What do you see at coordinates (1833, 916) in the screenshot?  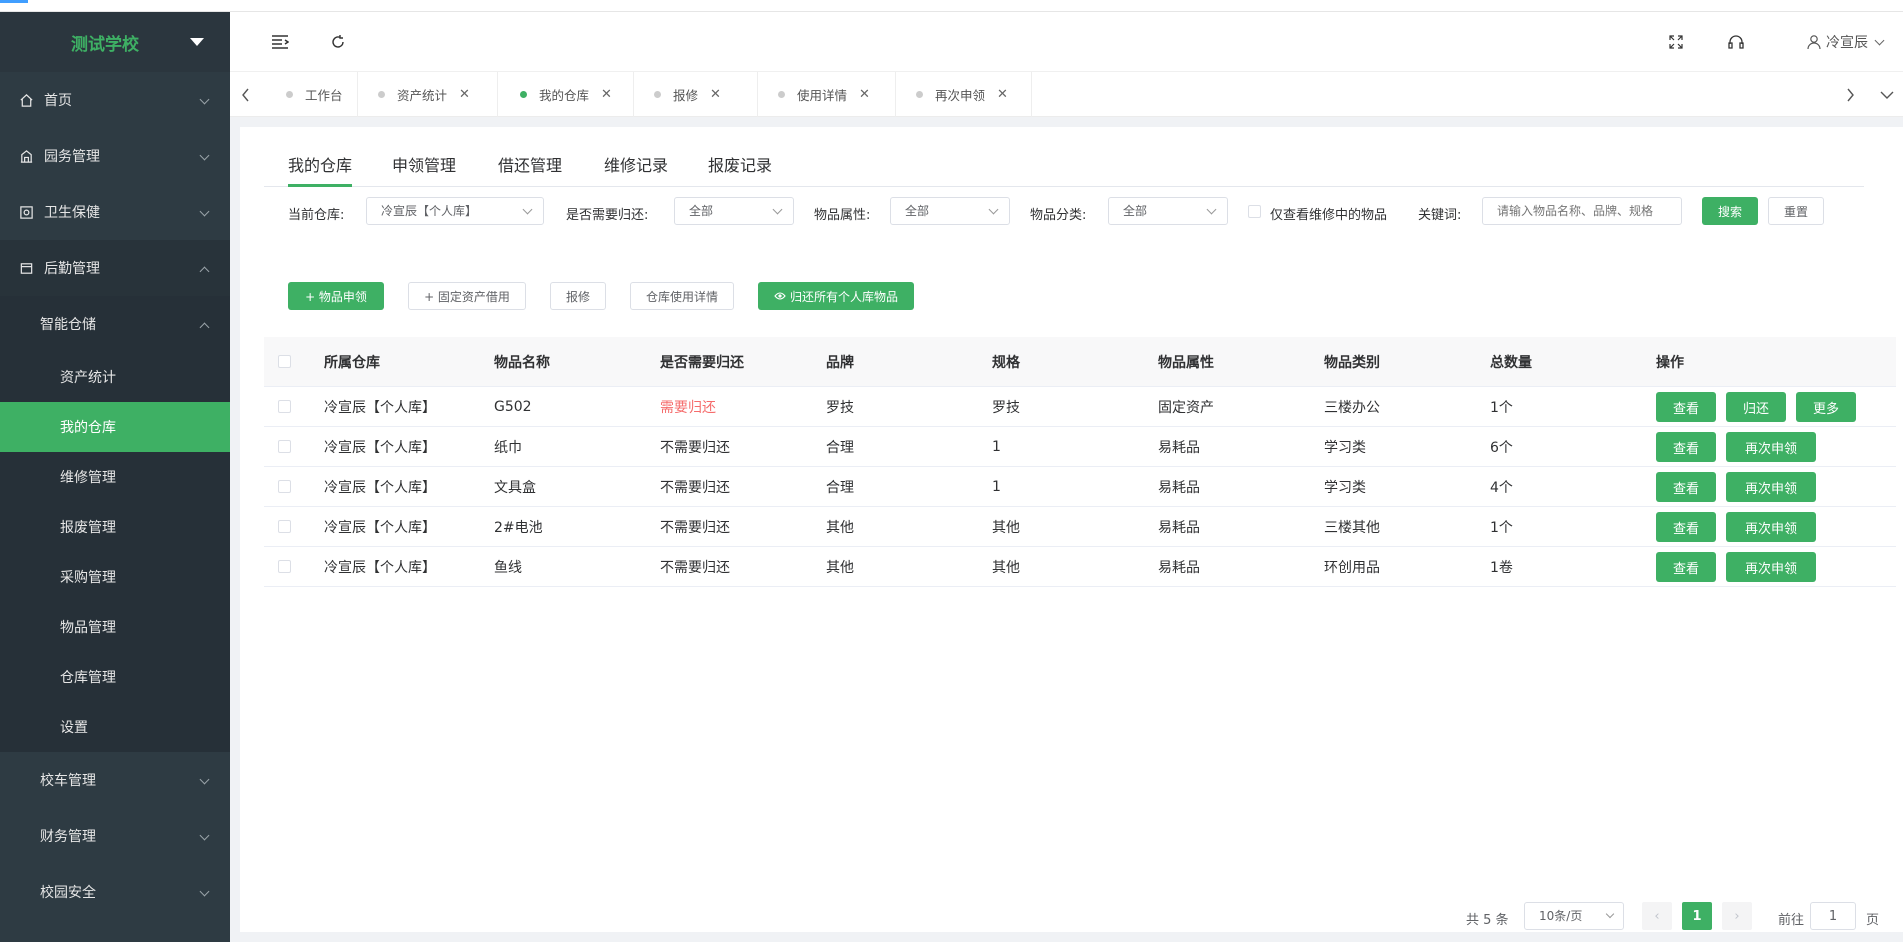 I see `goto-page-input: 1` at bounding box center [1833, 916].